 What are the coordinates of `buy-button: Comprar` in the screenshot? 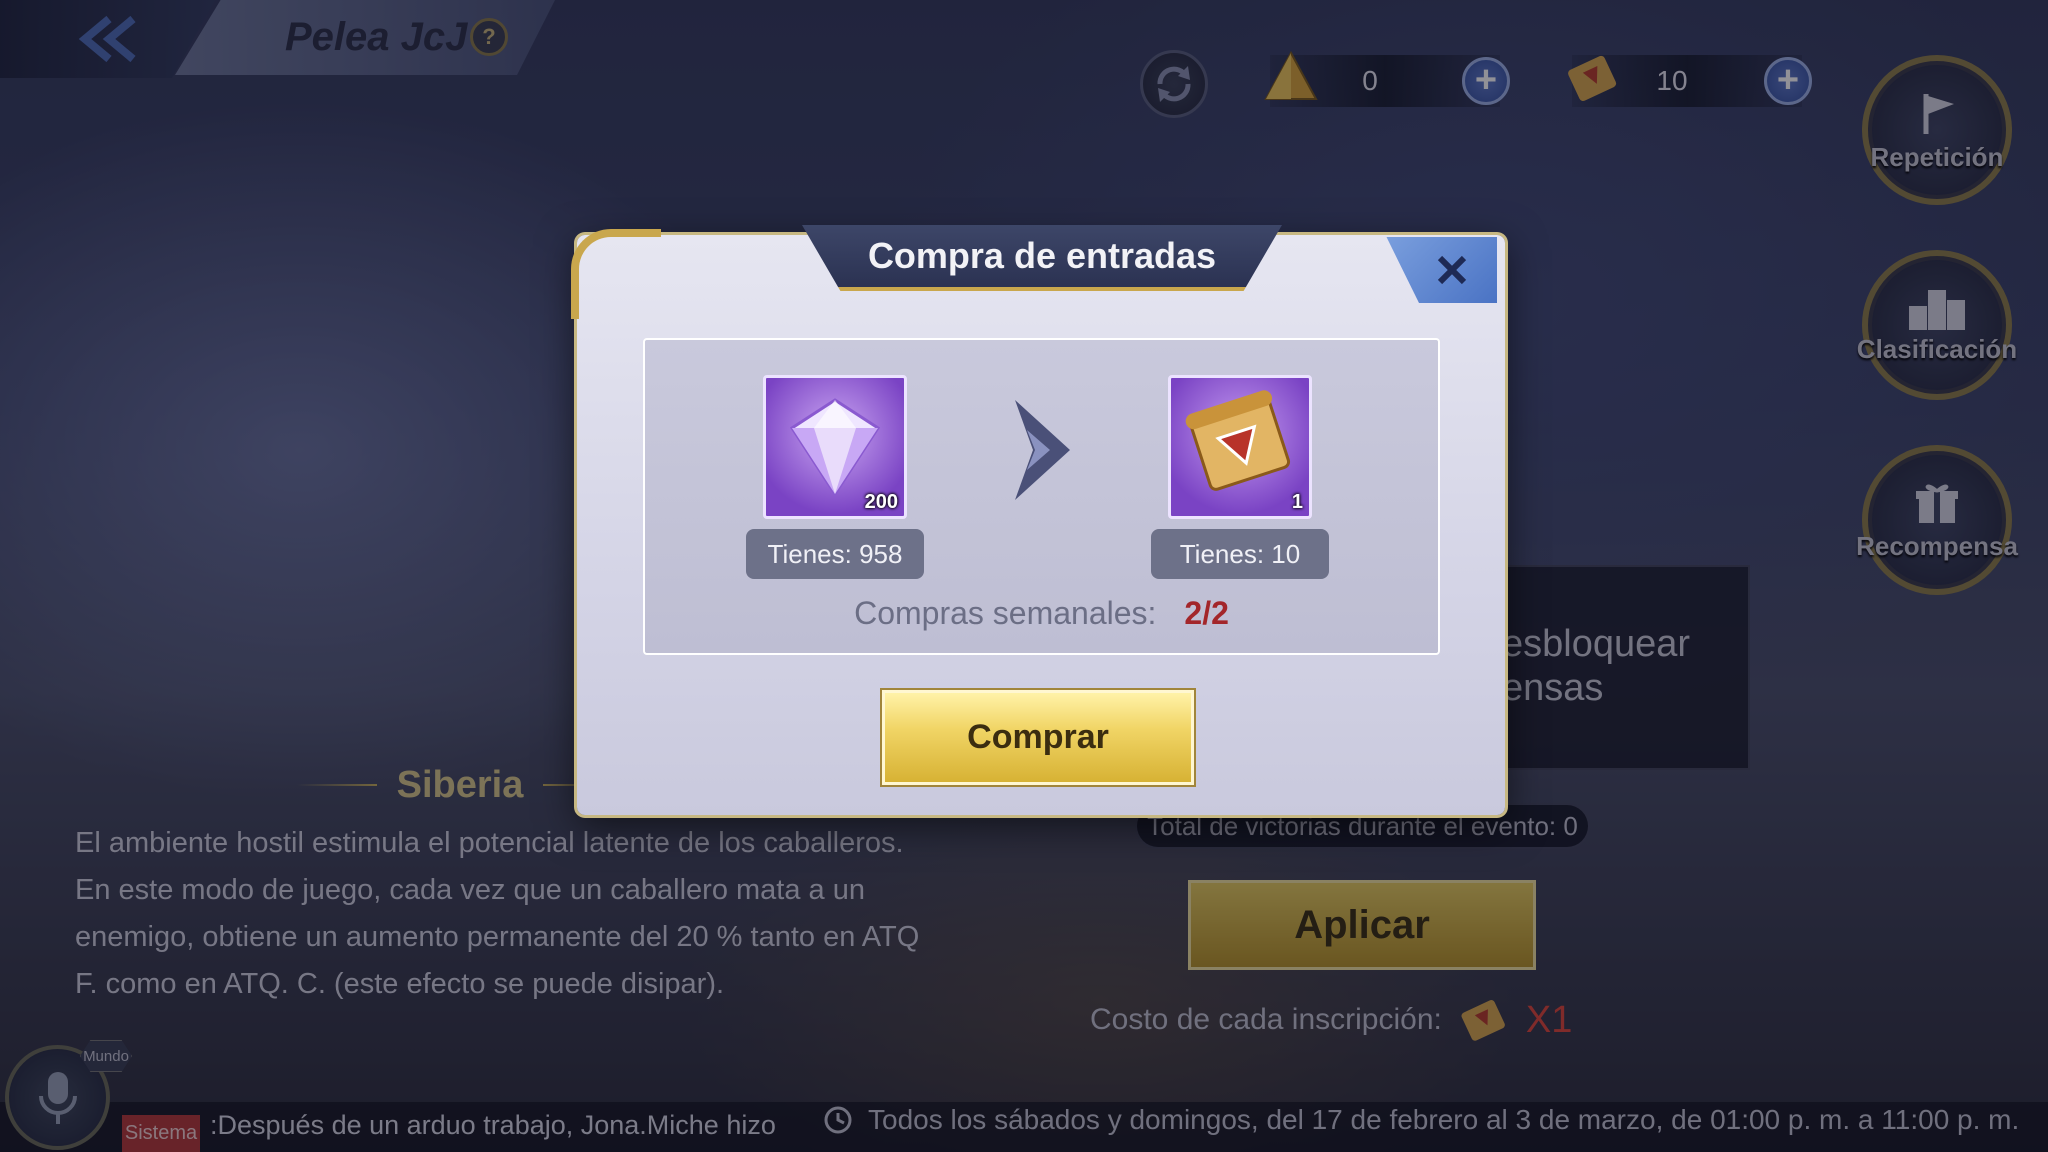 It's located at (1038, 737).